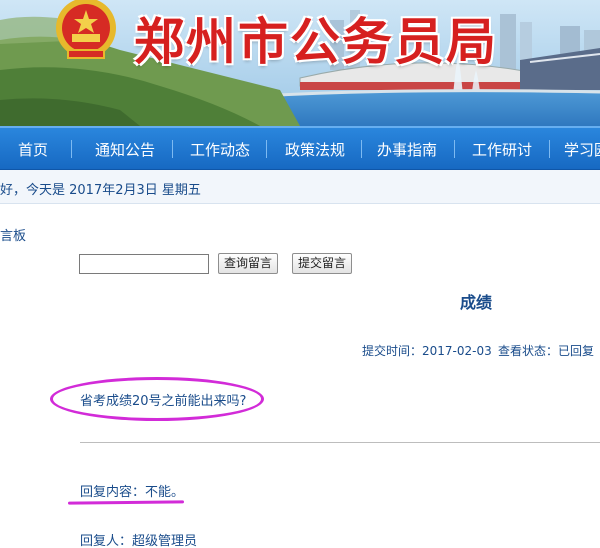 This screenshot has height=548, width=600. Describe the element at coordinates (157, 399) in the screenshot. I see `highlight-circle` at that location.